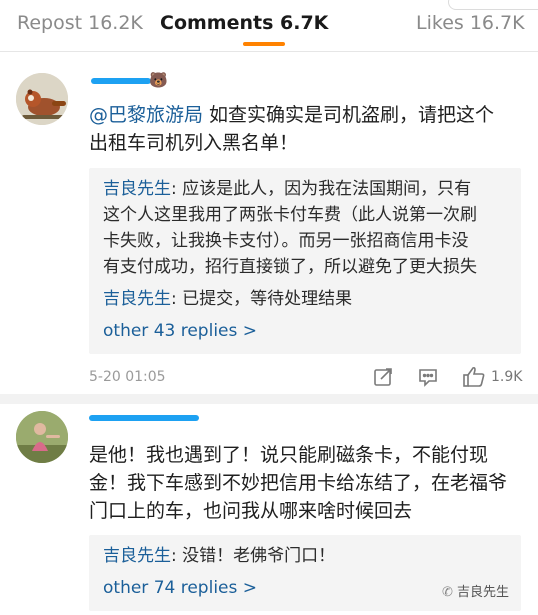  What do you see at coordinates (290, 267) in the screenshot?
I see `reply-text: 有支付成功，招行直接锁了，所以避免了更大损失` at bounding box center [290, 267].